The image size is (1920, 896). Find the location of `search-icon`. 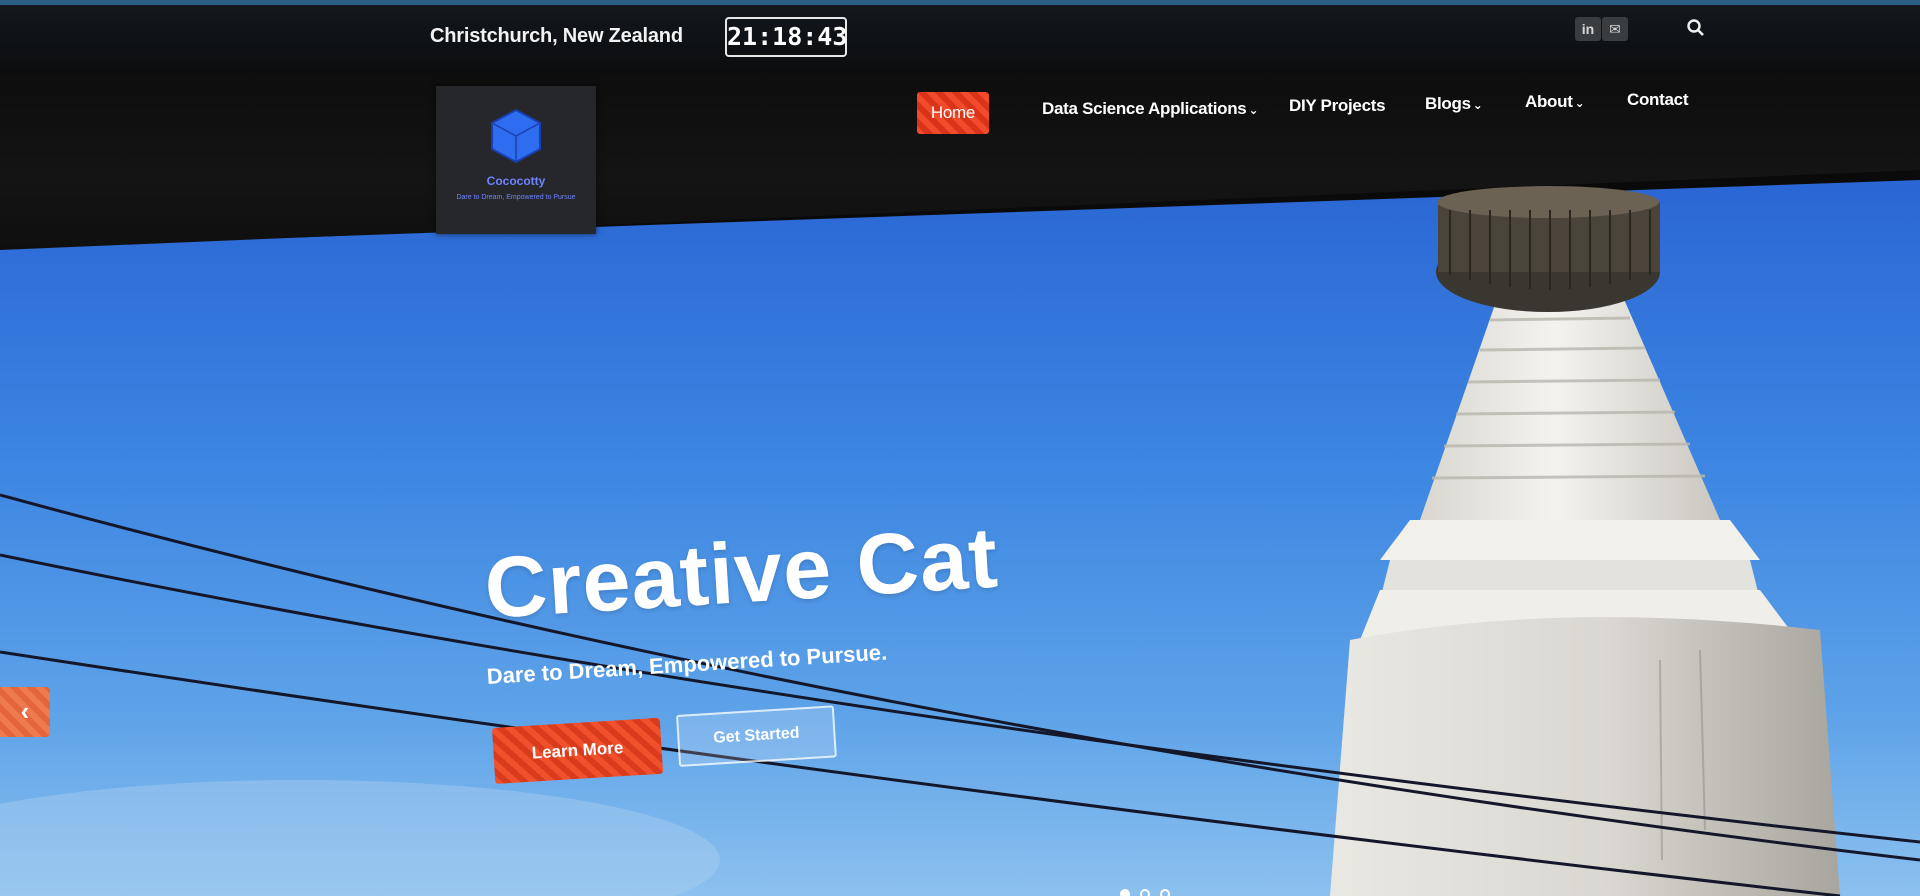

search-icon is located at coordinates (1696, 28).